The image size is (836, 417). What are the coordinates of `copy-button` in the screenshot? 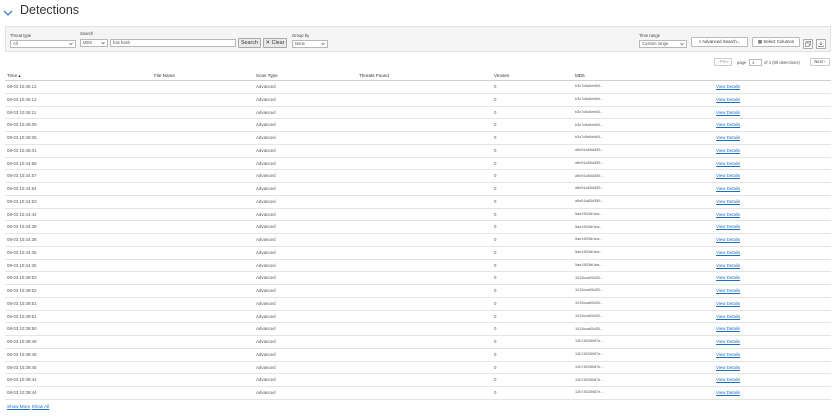 It's located at (808, 44).